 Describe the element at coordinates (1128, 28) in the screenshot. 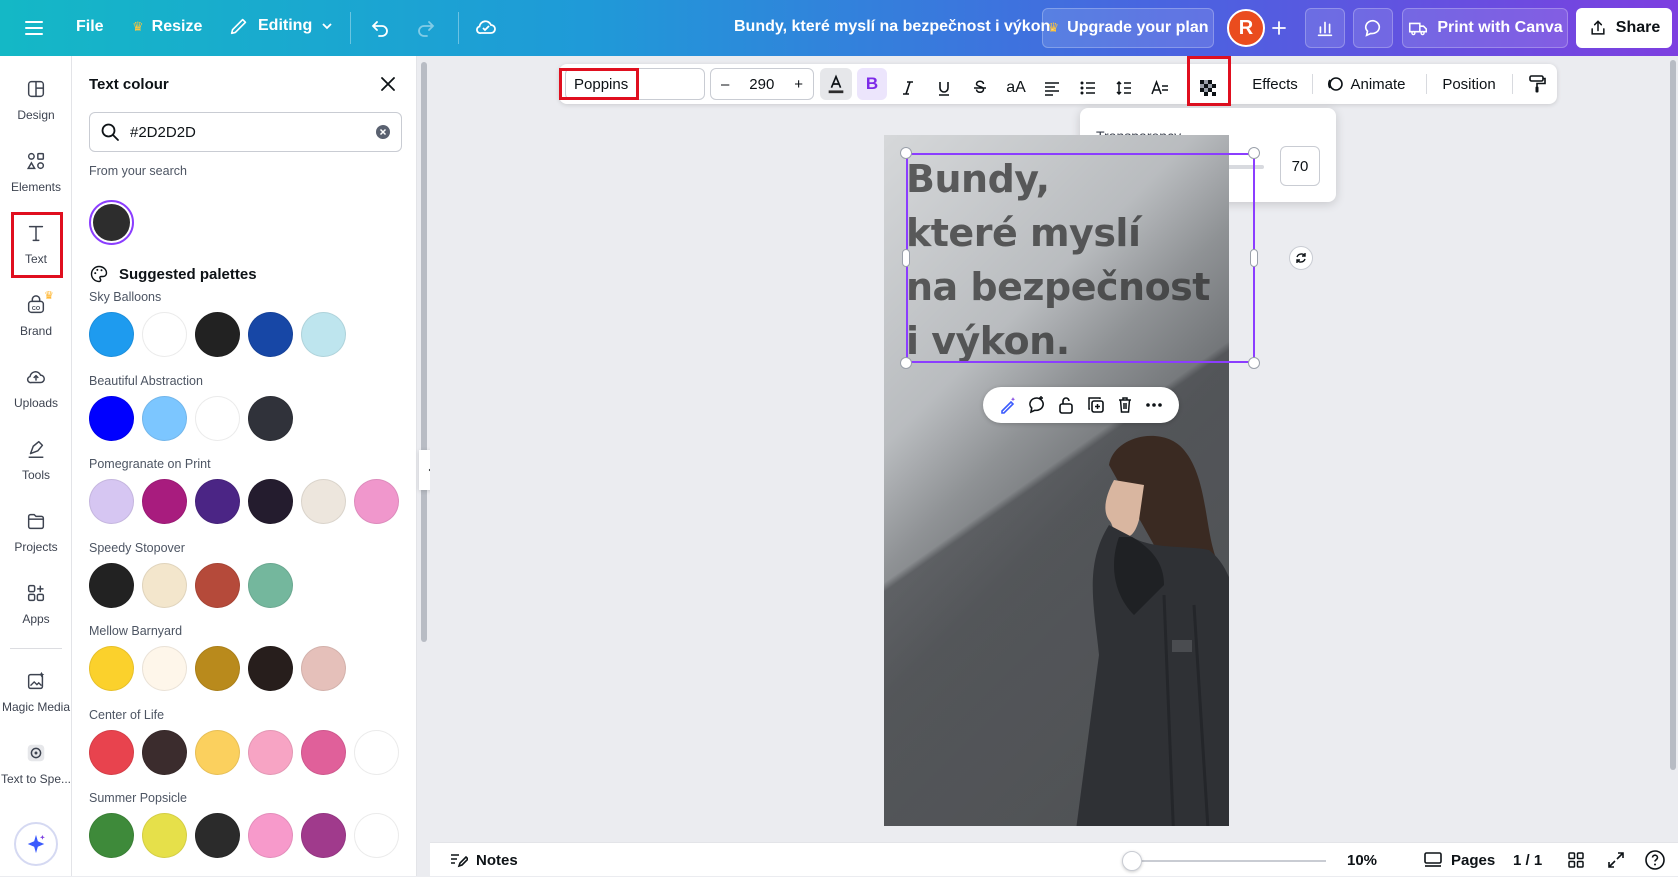

I see `upgrade-plan-button: ♛ Upgrade your plan` at that location.